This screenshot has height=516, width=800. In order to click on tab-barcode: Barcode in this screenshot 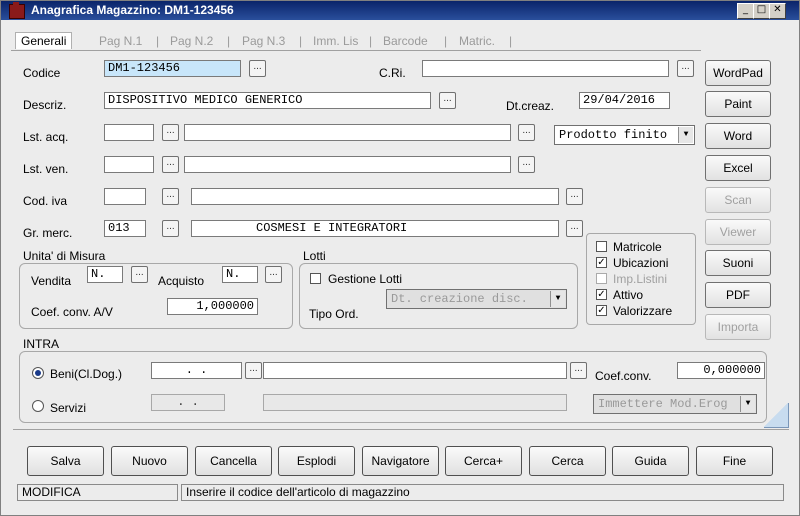, I will do `click(405, 41)`.